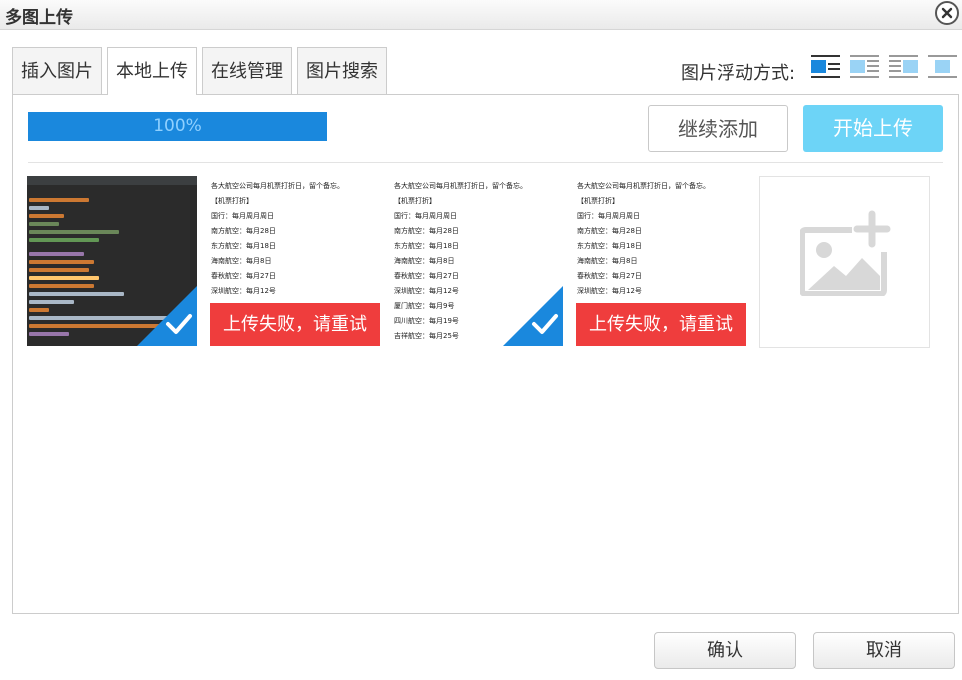 The height and width of the screenshot is (680, 962). I want to click on code-tab-bar, so click(112, 180).